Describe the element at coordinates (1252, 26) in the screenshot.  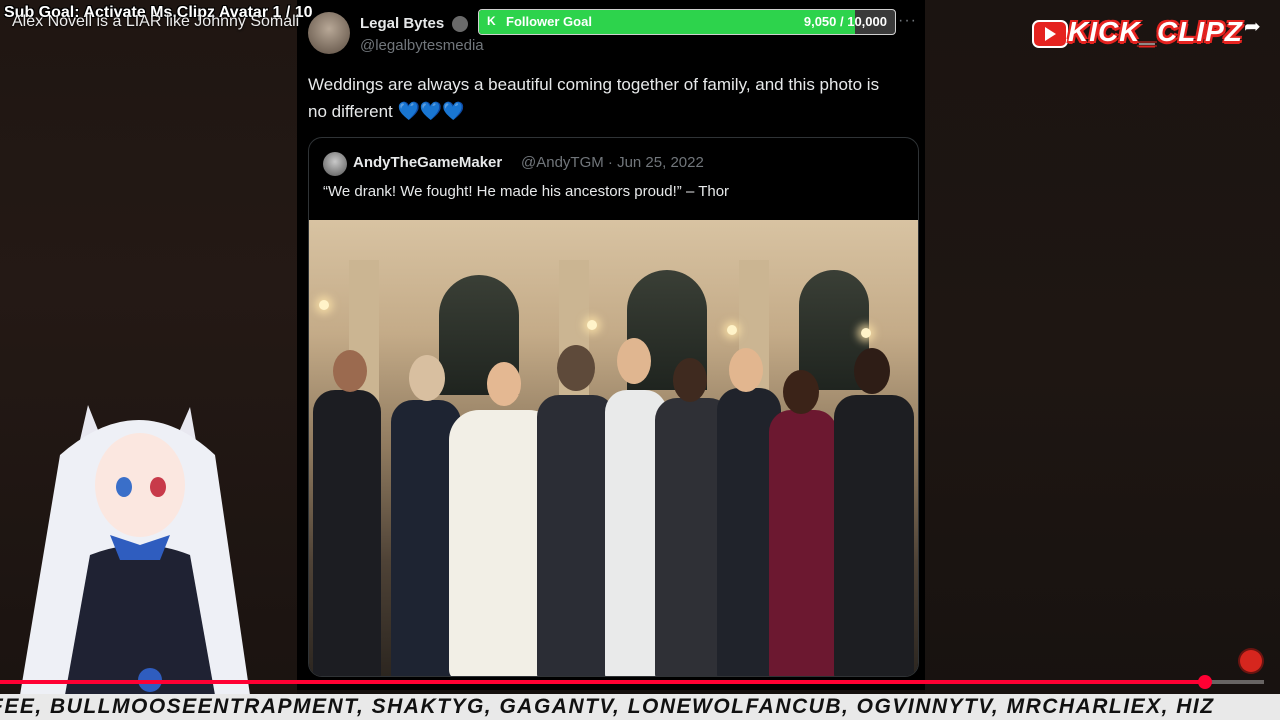
I see `share-arrow-icon: ➦` at that location.